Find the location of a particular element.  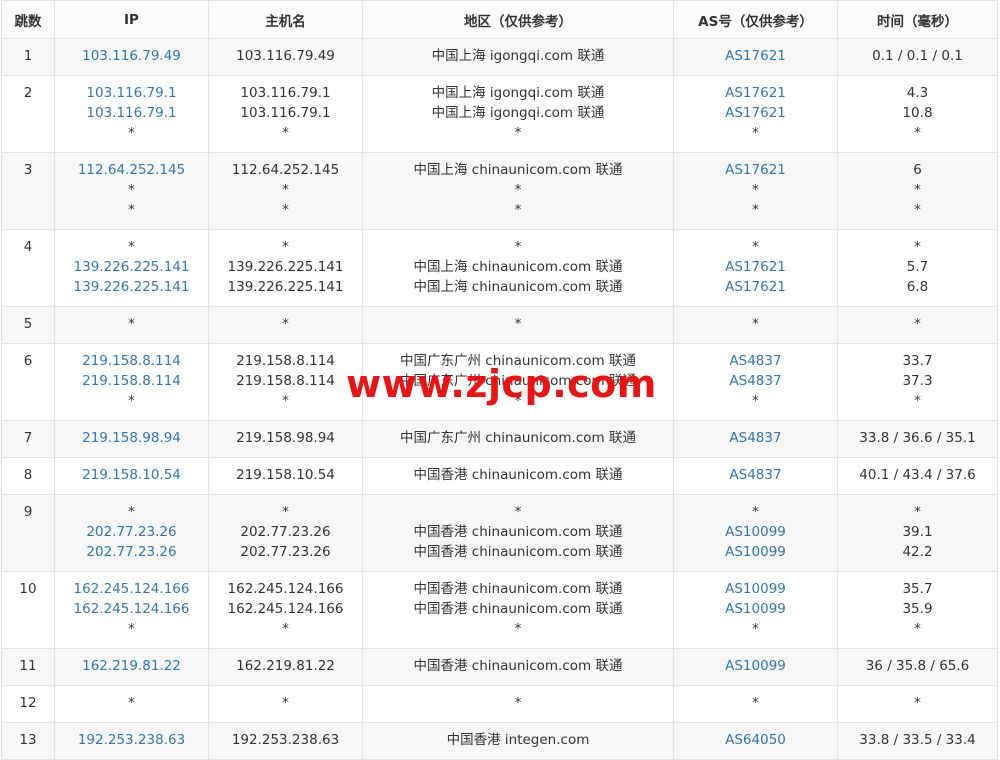

hostname-cell: 192.253.238.63 is located at coordinates (285, 741).